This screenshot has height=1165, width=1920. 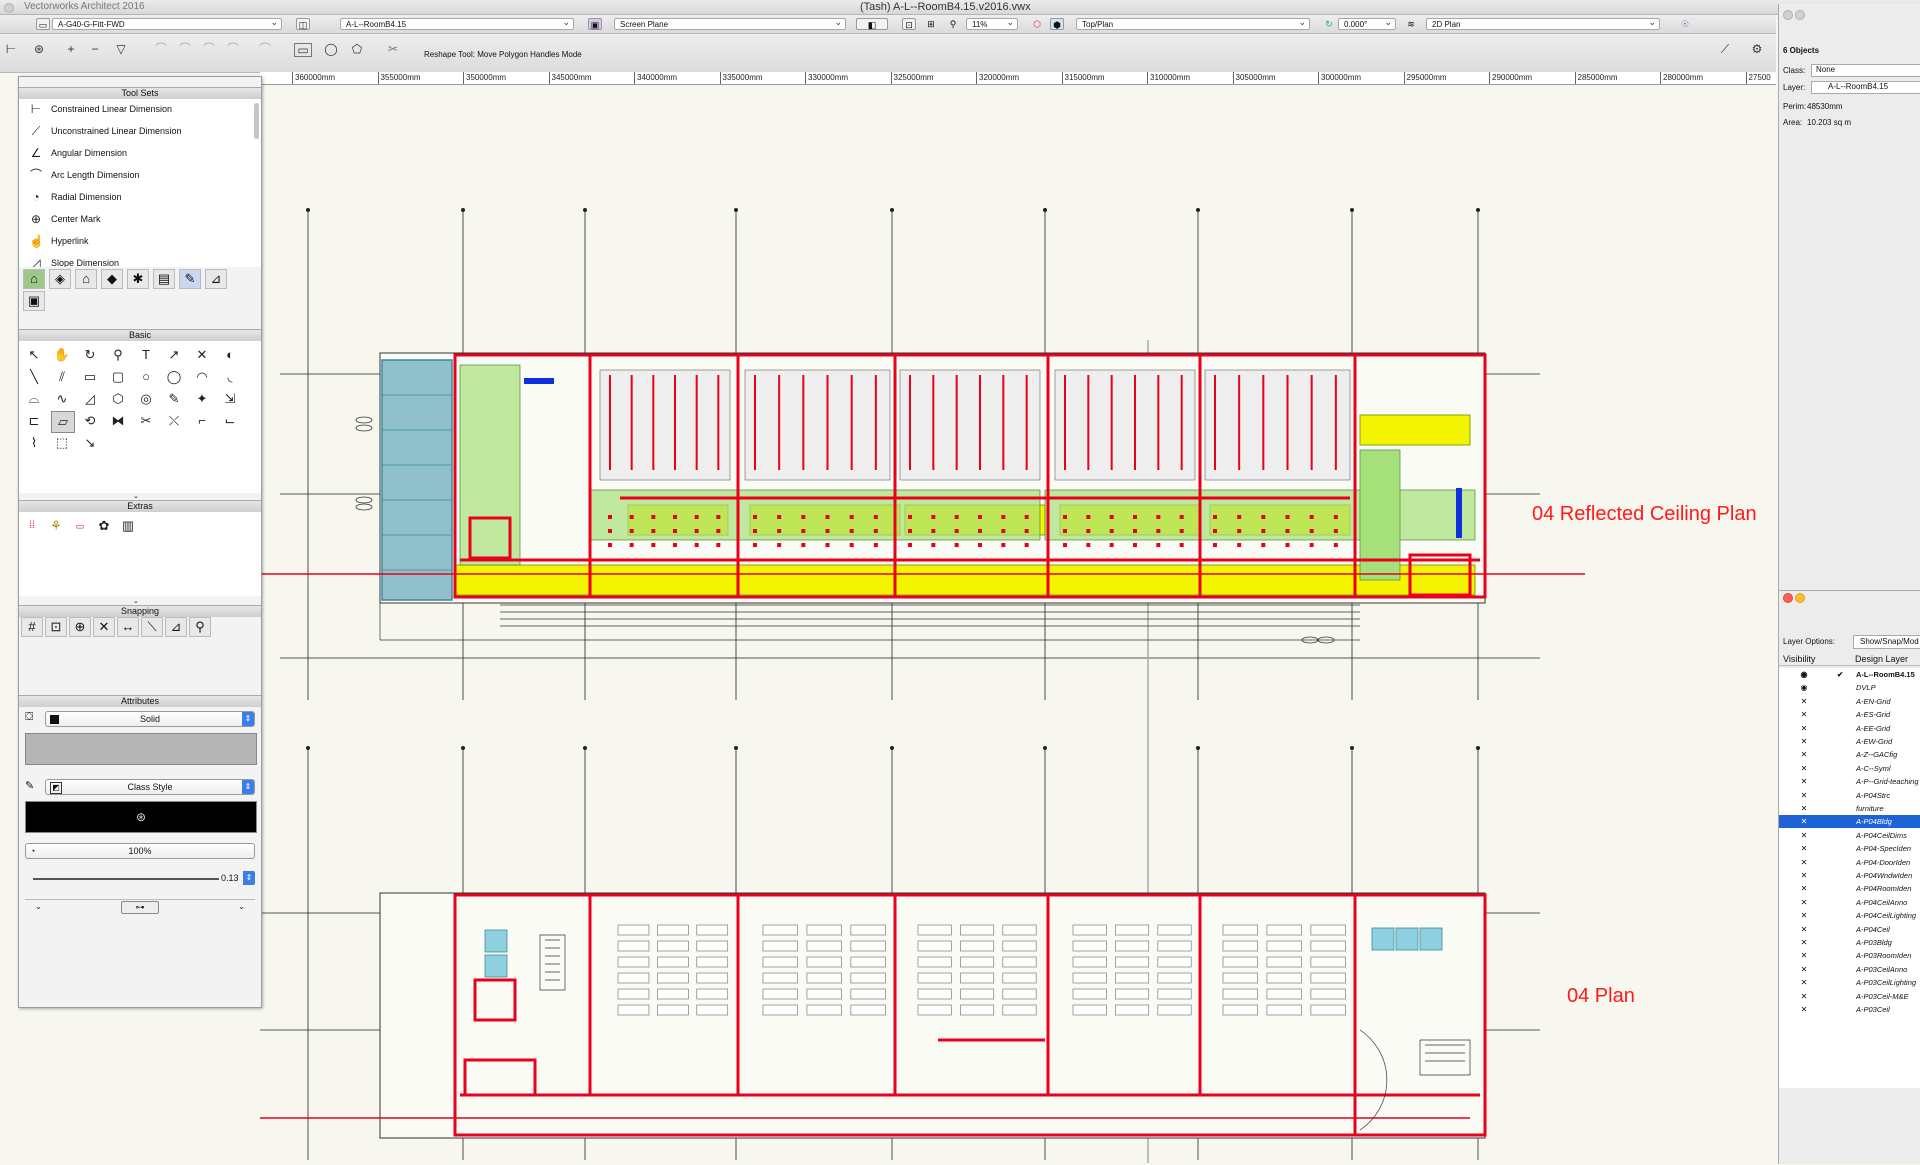 I want to click on tool-radial-dim: ◔ Radial Dimension, so click(x=74, y=197).